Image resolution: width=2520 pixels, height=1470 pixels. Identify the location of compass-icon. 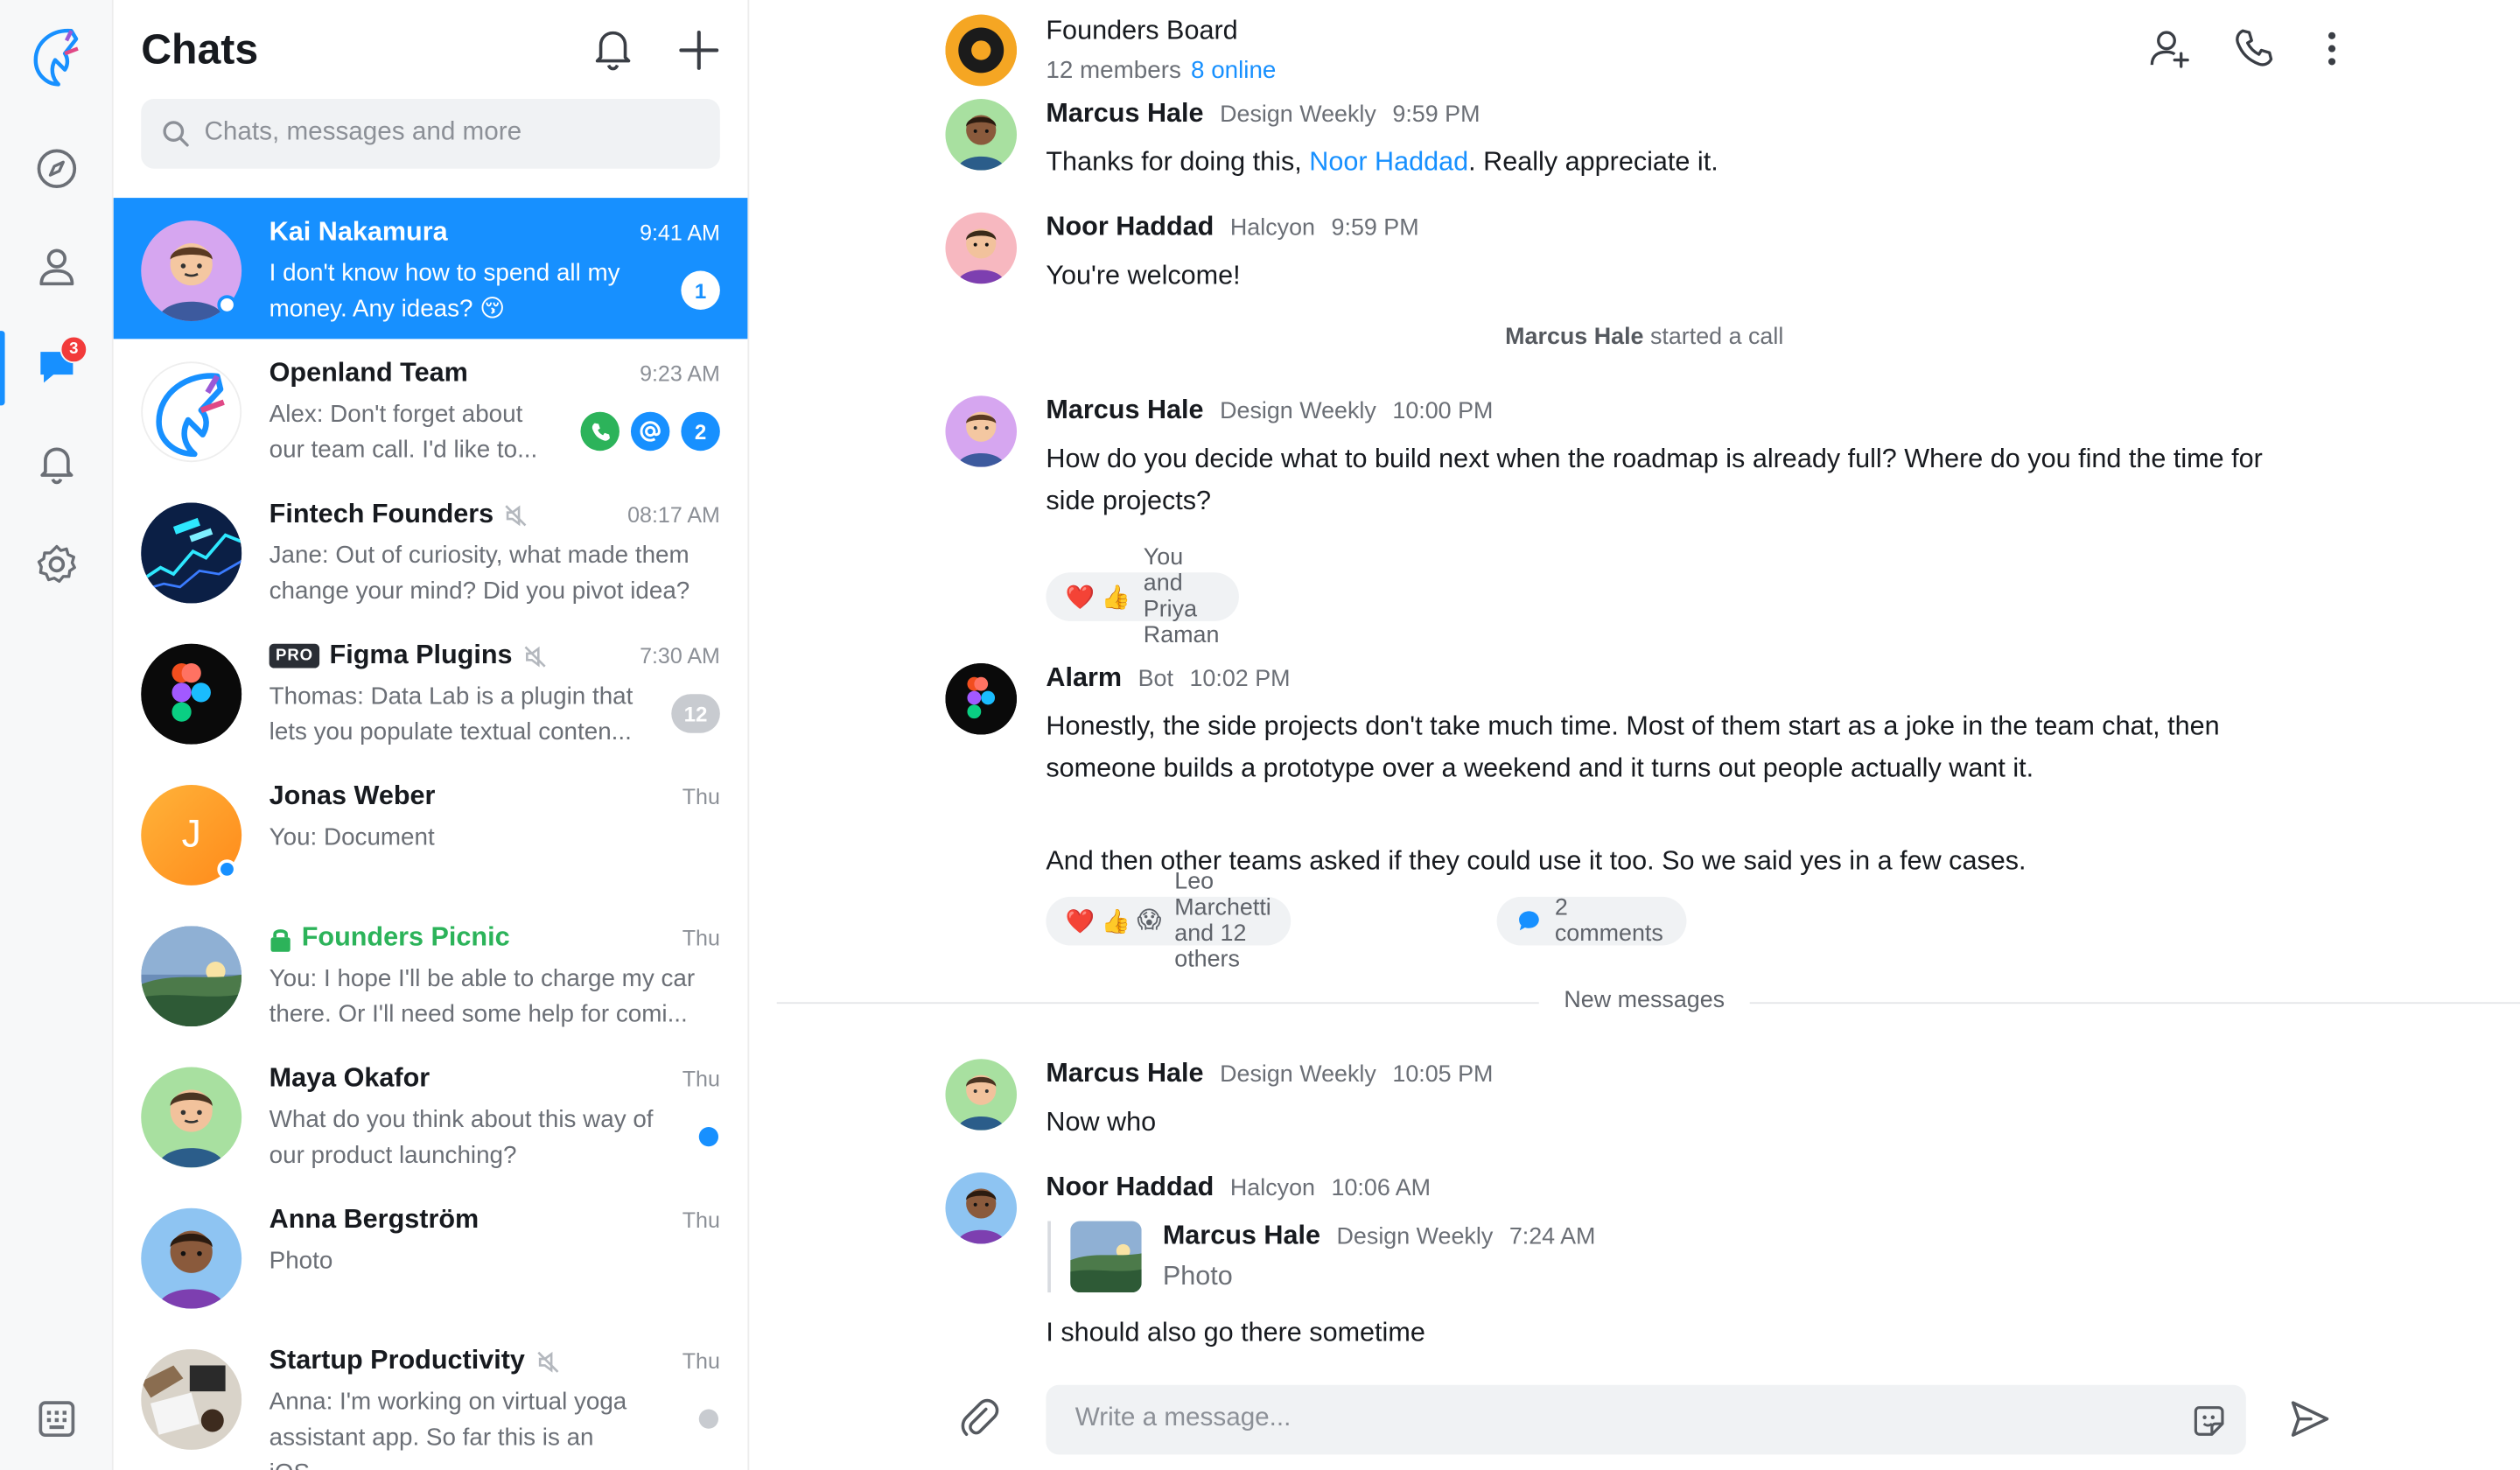
(57, 168).